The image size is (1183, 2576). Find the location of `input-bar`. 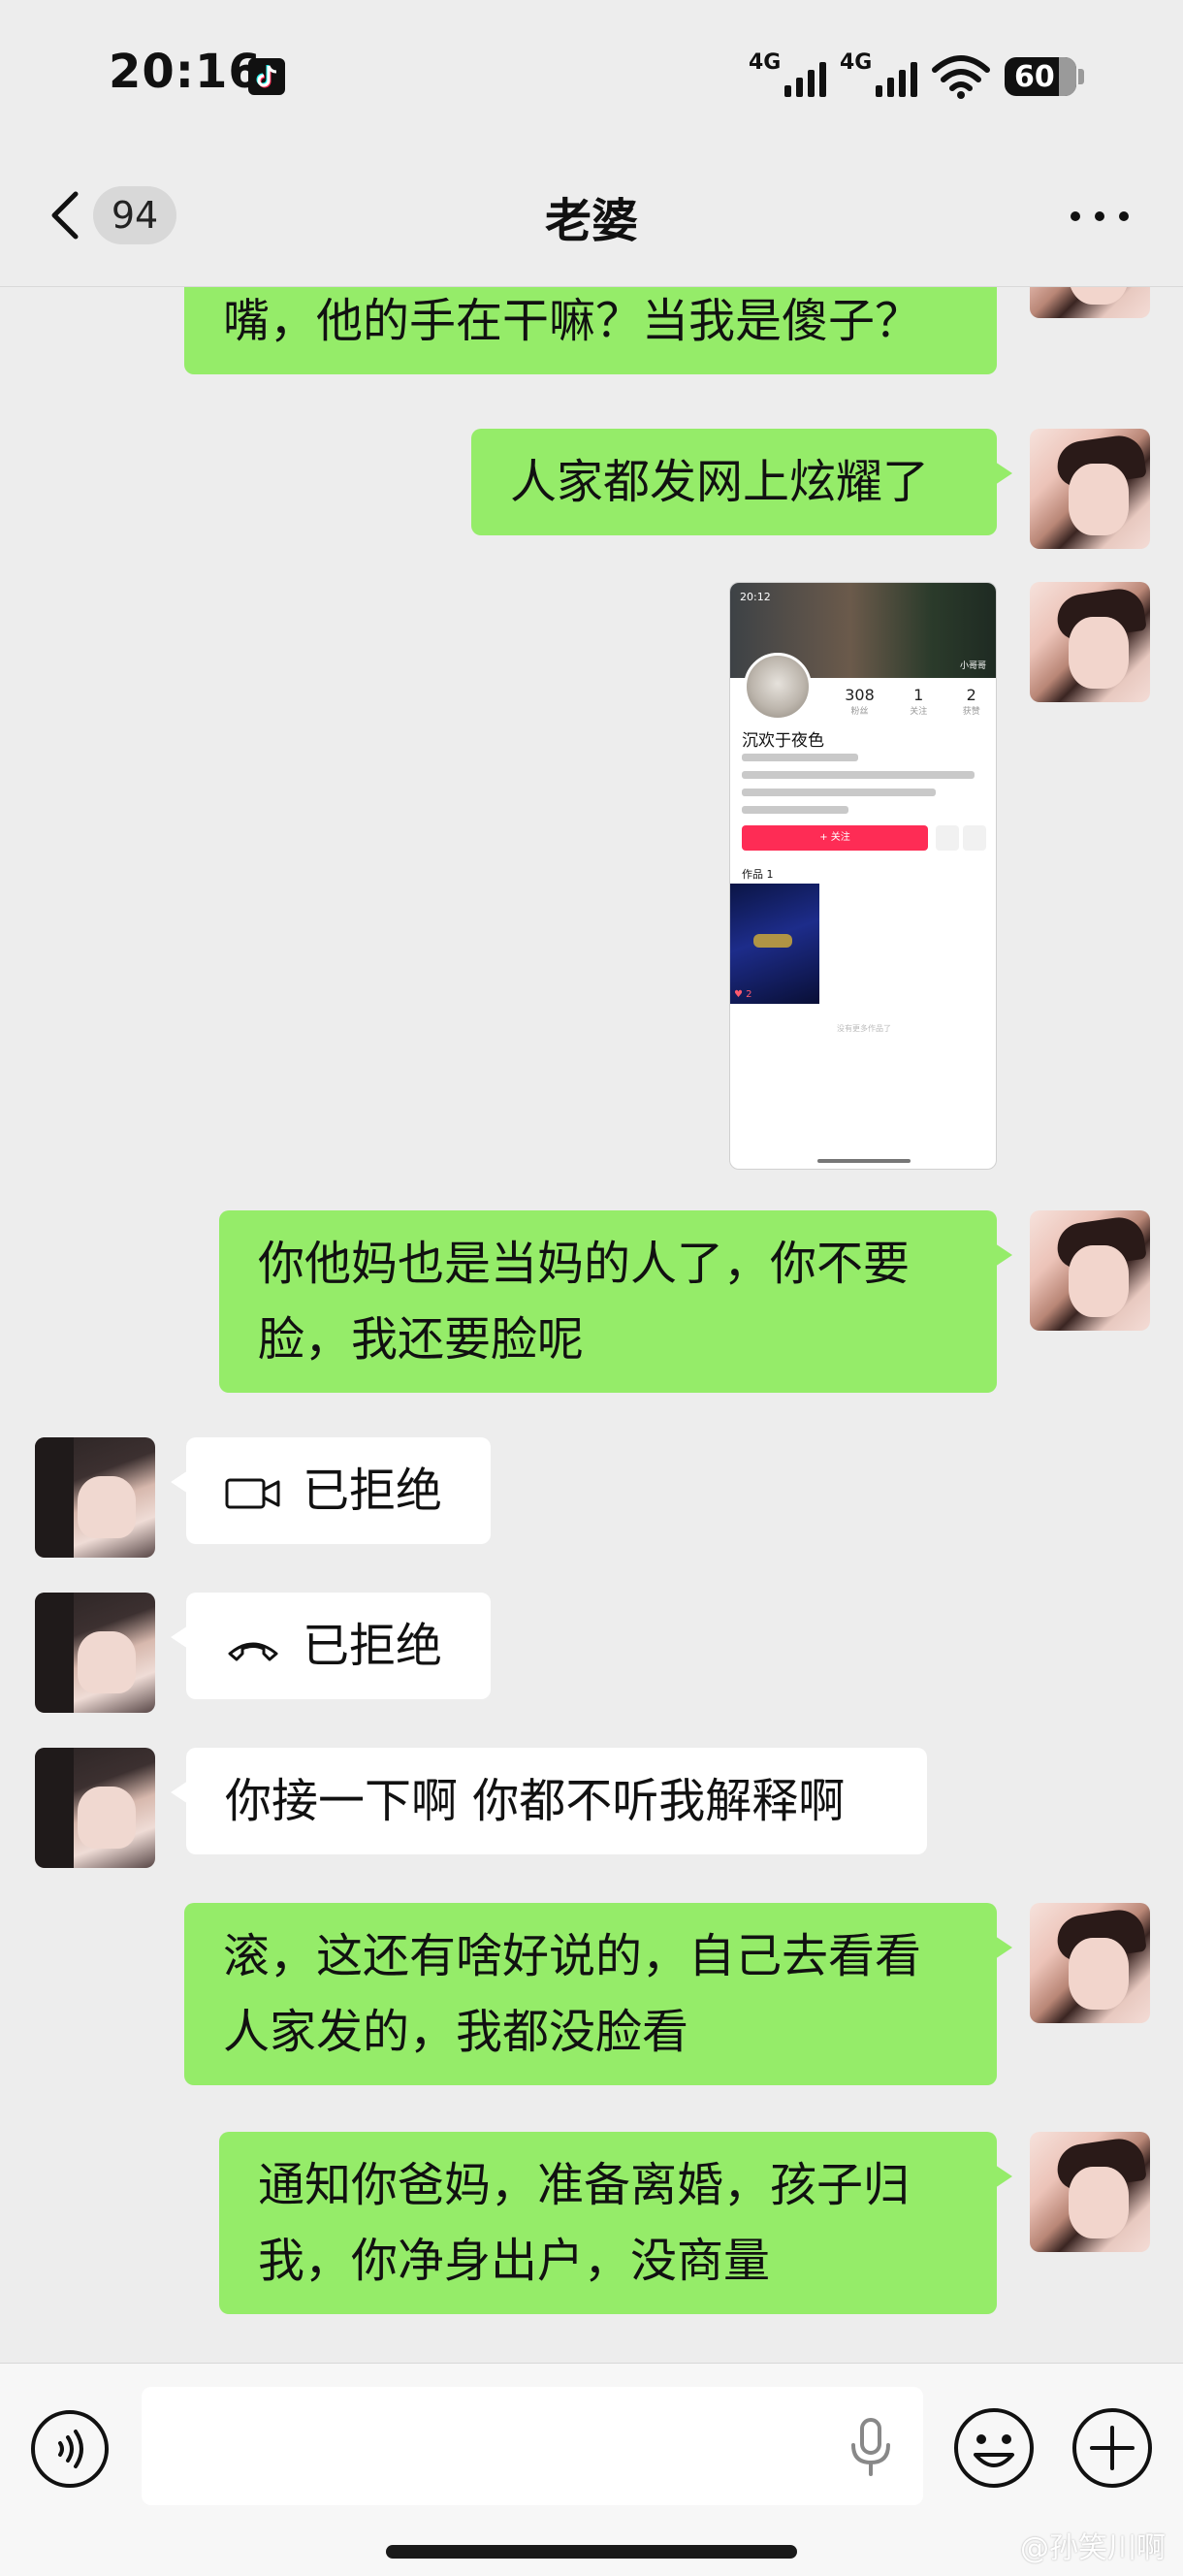

input-bar is located at coordinates (591, 2469).